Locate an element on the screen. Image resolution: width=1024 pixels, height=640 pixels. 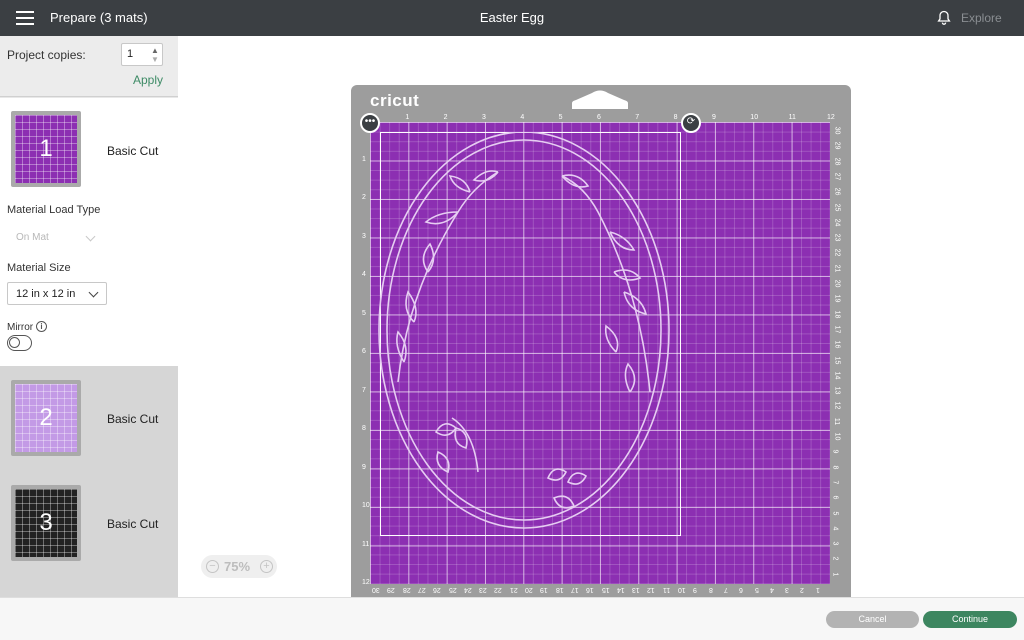
rotate-icon: ⟳ is located at coordinates (691, 123).